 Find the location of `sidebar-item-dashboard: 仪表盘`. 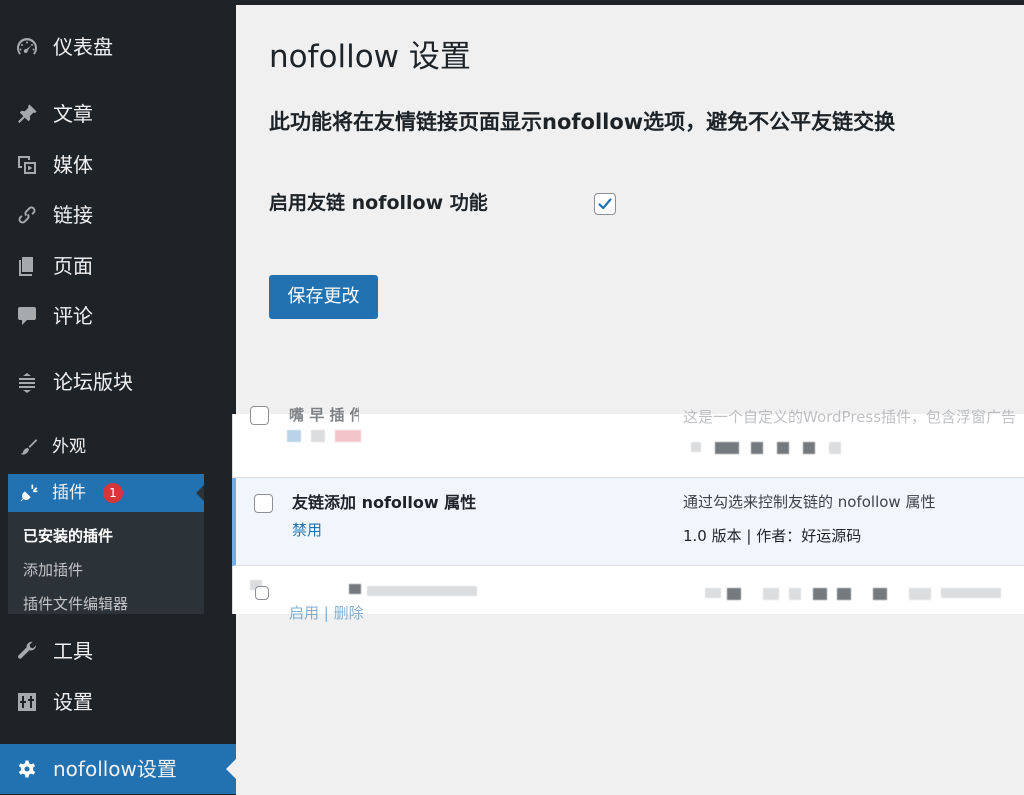

sidebar-item-dashboard: 仪表盘 is located at coordinates (118, 47).